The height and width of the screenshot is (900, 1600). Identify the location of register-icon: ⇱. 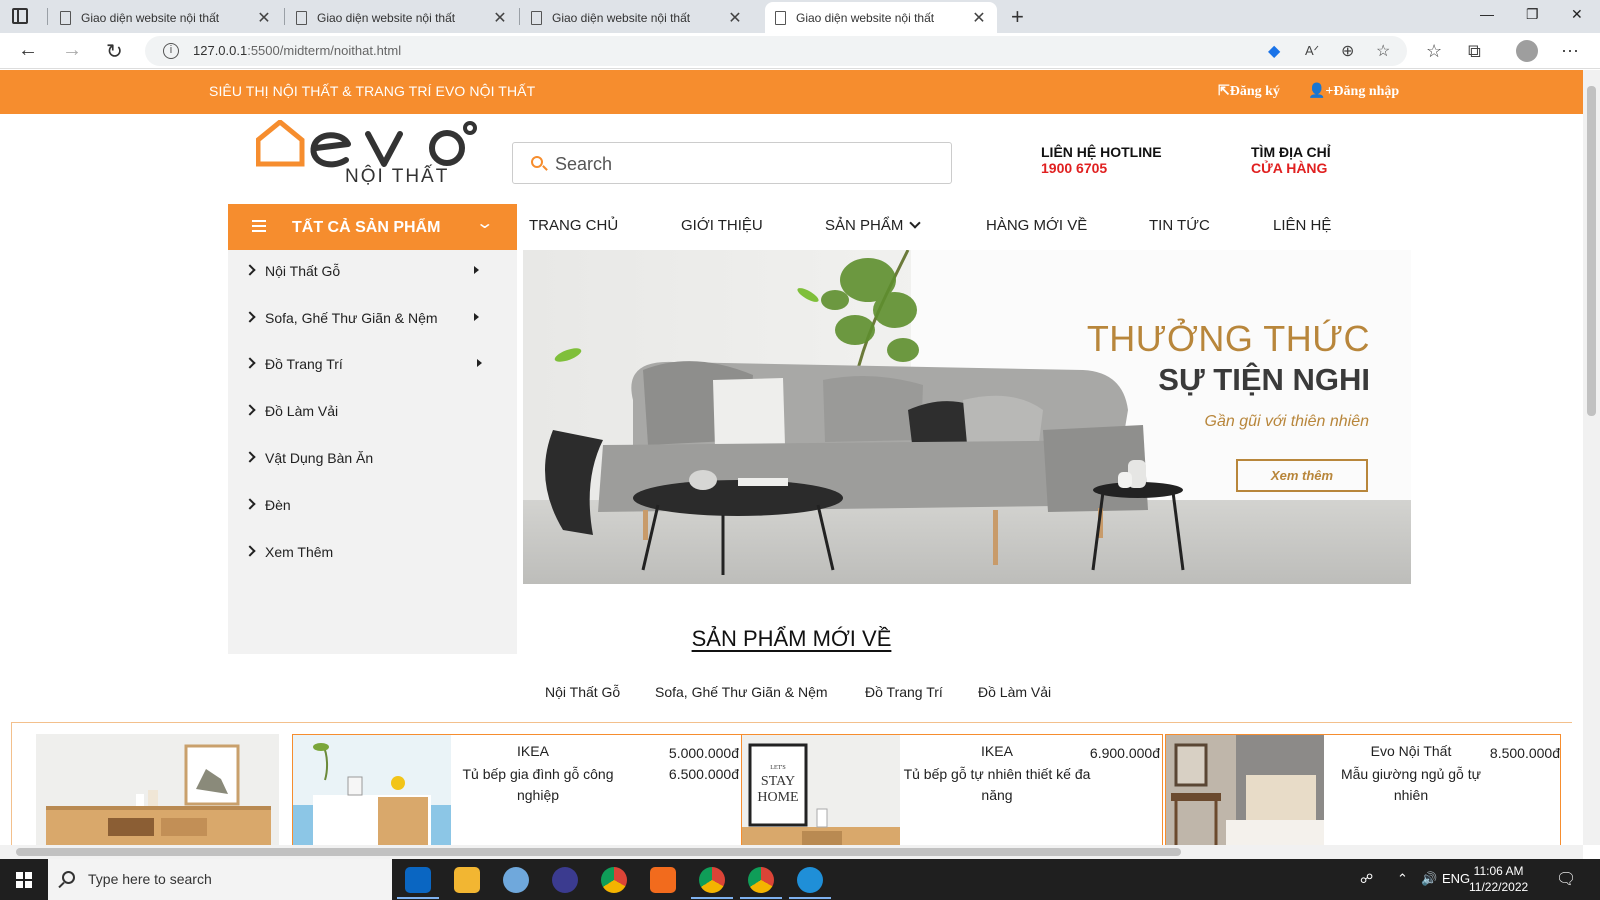
(1224, 91).